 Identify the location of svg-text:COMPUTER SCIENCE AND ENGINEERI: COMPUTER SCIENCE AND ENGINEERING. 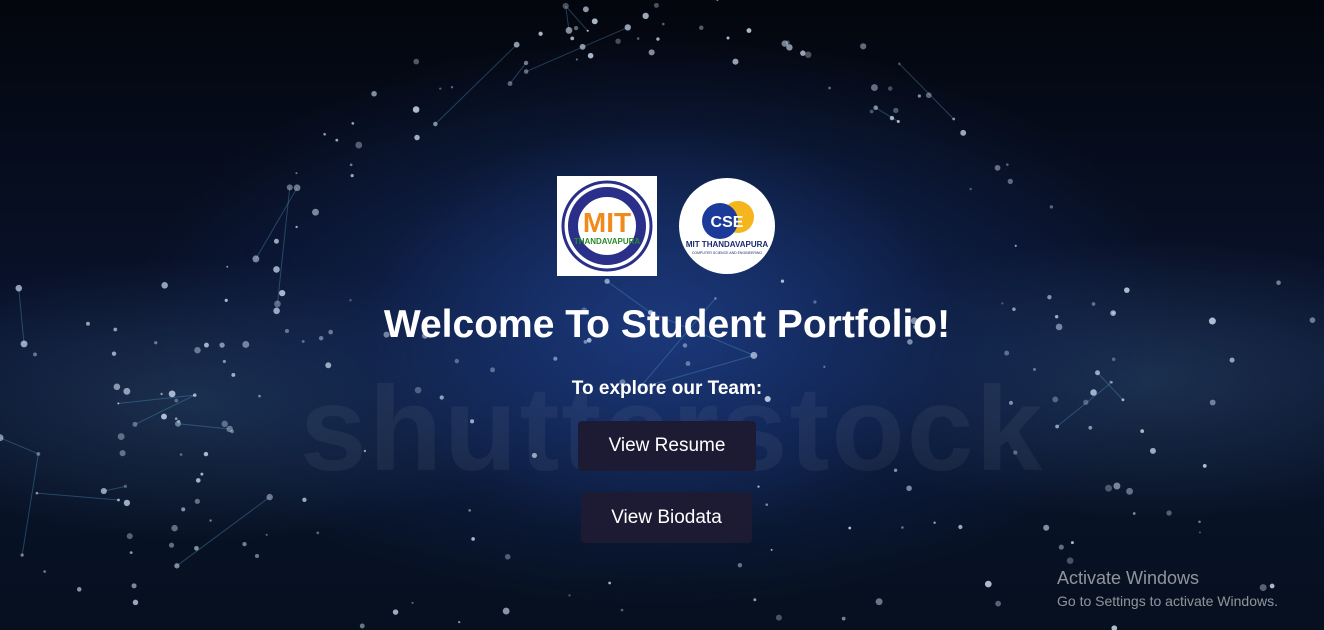
(727, 253).